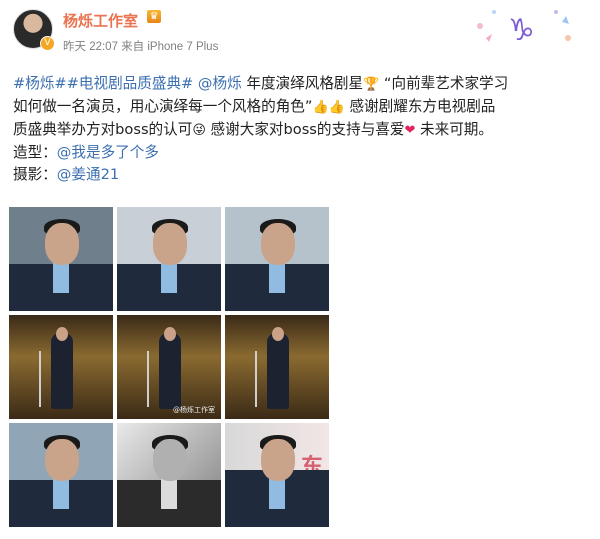 The image size is (600, 539). I want to click on mention-link: @我是多了个多, so click(108, 152).